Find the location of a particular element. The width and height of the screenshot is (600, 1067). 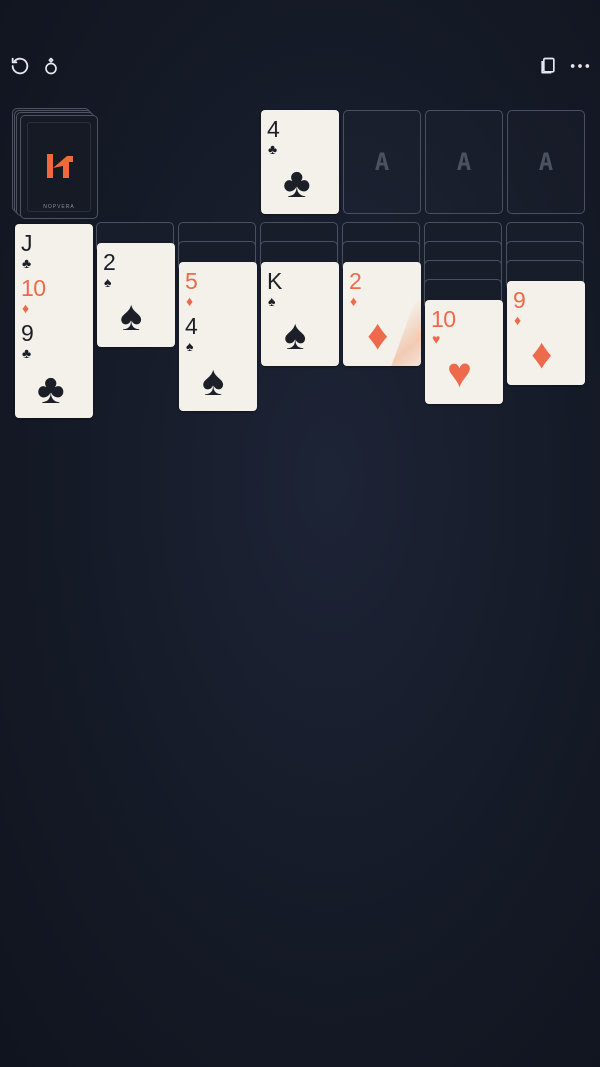

heart-icon: ♥ is located at coordinates (459, 372).